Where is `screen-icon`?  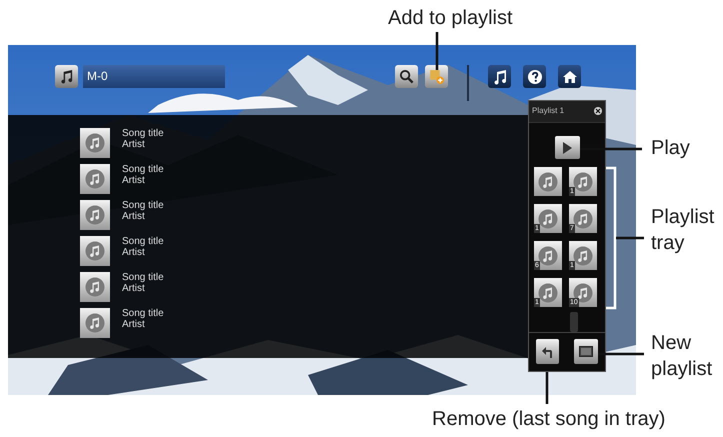 screen-icon is located at coordinates (585, 352).